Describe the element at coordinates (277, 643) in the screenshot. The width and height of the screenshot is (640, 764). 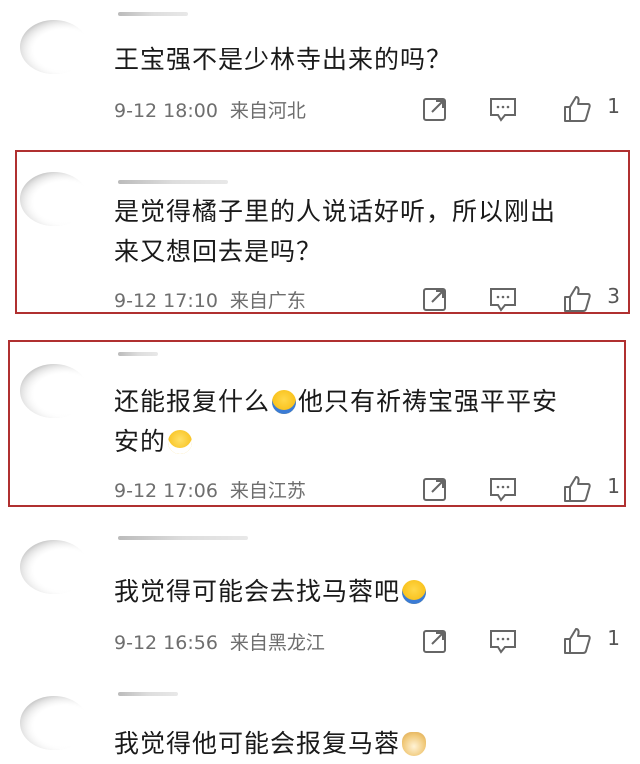
I see `comment-location: 来自黑龙江` at that location.